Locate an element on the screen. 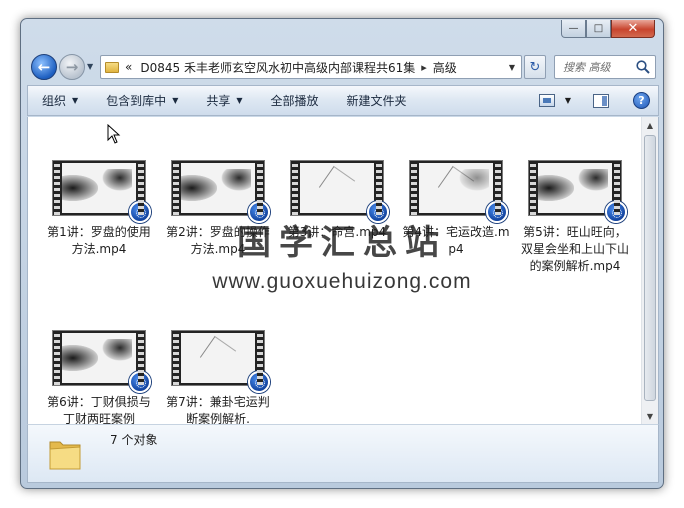 The image size is (684, 508). play-all-label: 全部播放 is located at coordinates (294, 101).